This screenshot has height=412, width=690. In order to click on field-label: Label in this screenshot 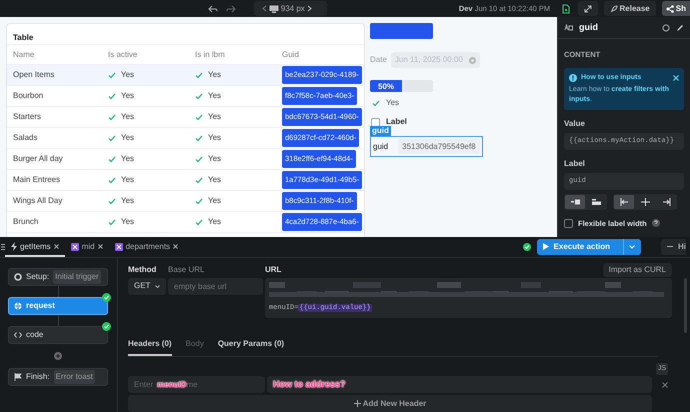, I will do `click(575, 164)`.